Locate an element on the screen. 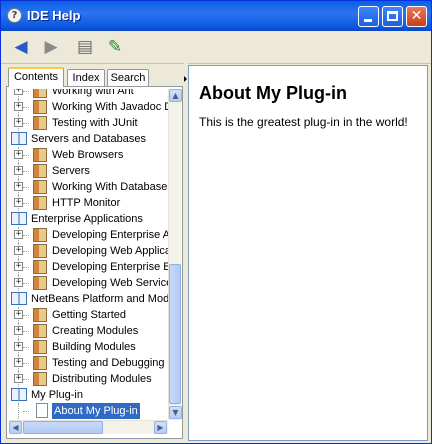  tree-topic-node: + Getting Started is located at coordinates (88, 315).